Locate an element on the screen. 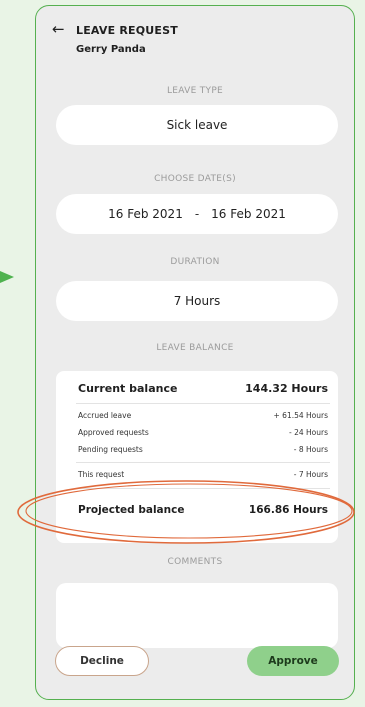 This screenshot has width=365, height=707. pointer-arrow-icon is located at coordinates (7, 277).